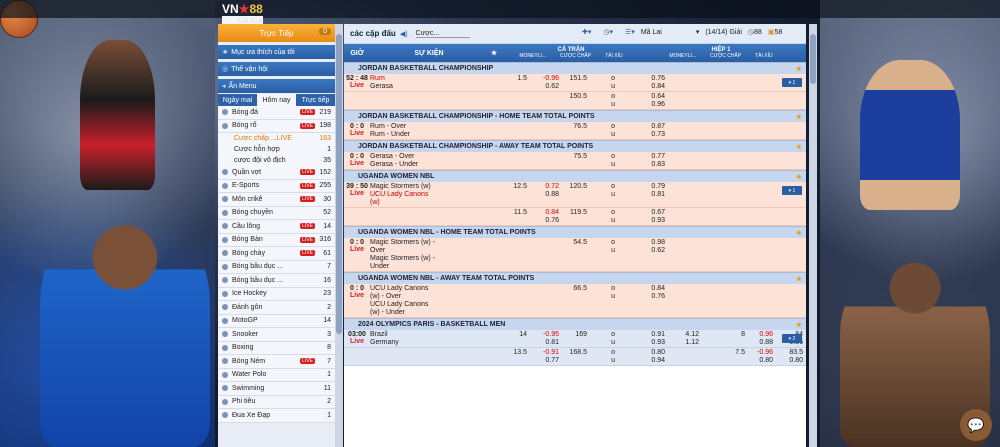 The width and height of the screenshot is (1000, 447). What do you see at coordinates (651, 361) in the screenshot?
I see `odds-value: 0.94` at bounding box center [651, 361].